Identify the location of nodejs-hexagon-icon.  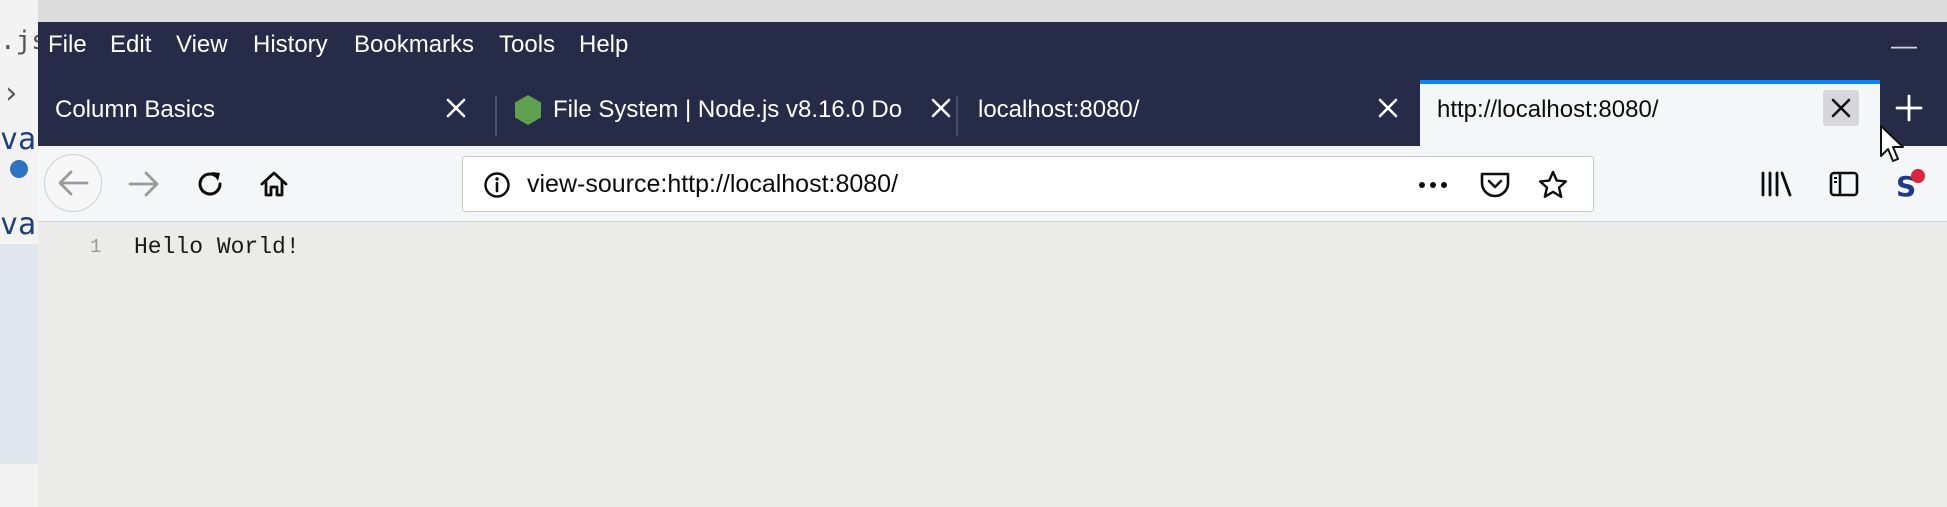
(528, 113).